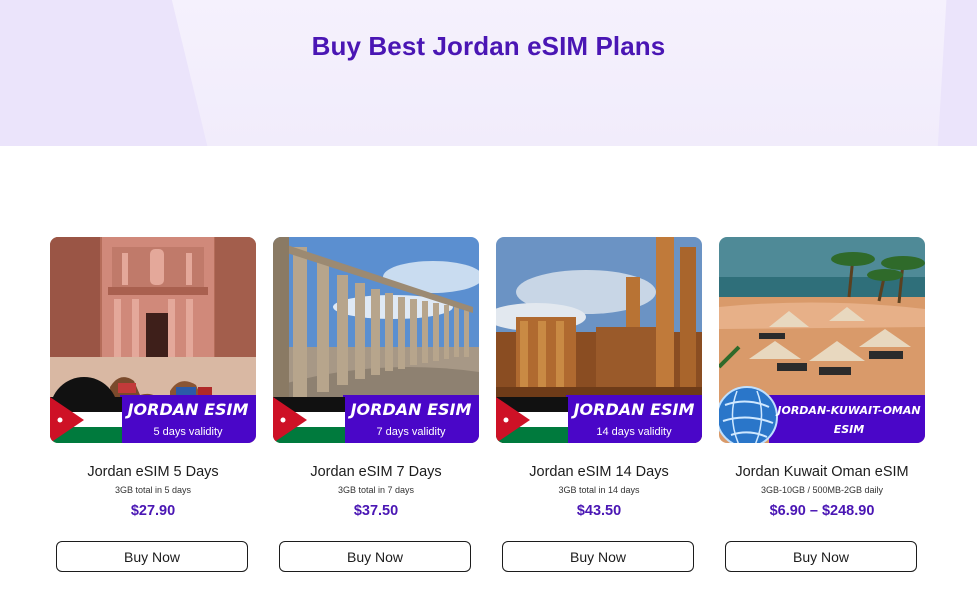 The height and width of the screenshot is (591, 977). I want to click on product-data-allowance: 3GB total in 14 days, so click(599, 490).